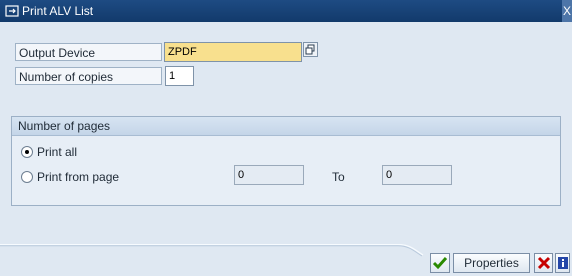  Describe the element at coordinates (310, 49) in the screenshot. I see `search-help-icon` at that location.